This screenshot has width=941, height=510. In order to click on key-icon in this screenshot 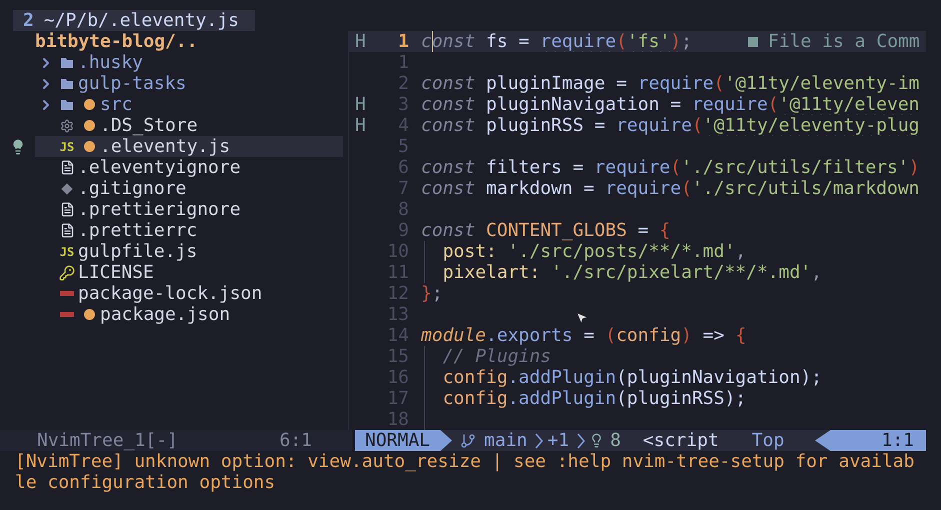, I will do `click(67, 272)`.